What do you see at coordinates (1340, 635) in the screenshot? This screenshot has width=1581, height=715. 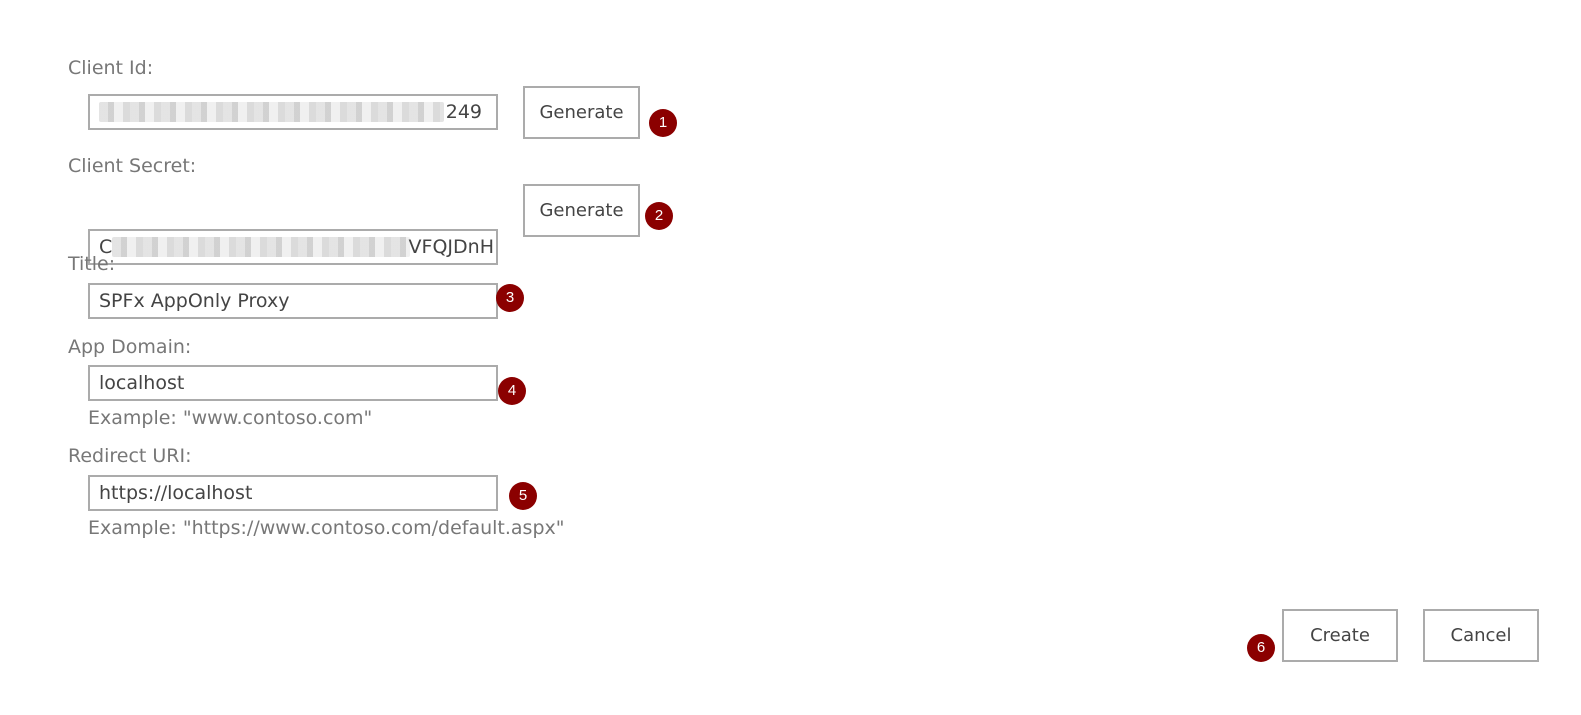 I see `create-button: Create` at bounding box center [1340, 635].